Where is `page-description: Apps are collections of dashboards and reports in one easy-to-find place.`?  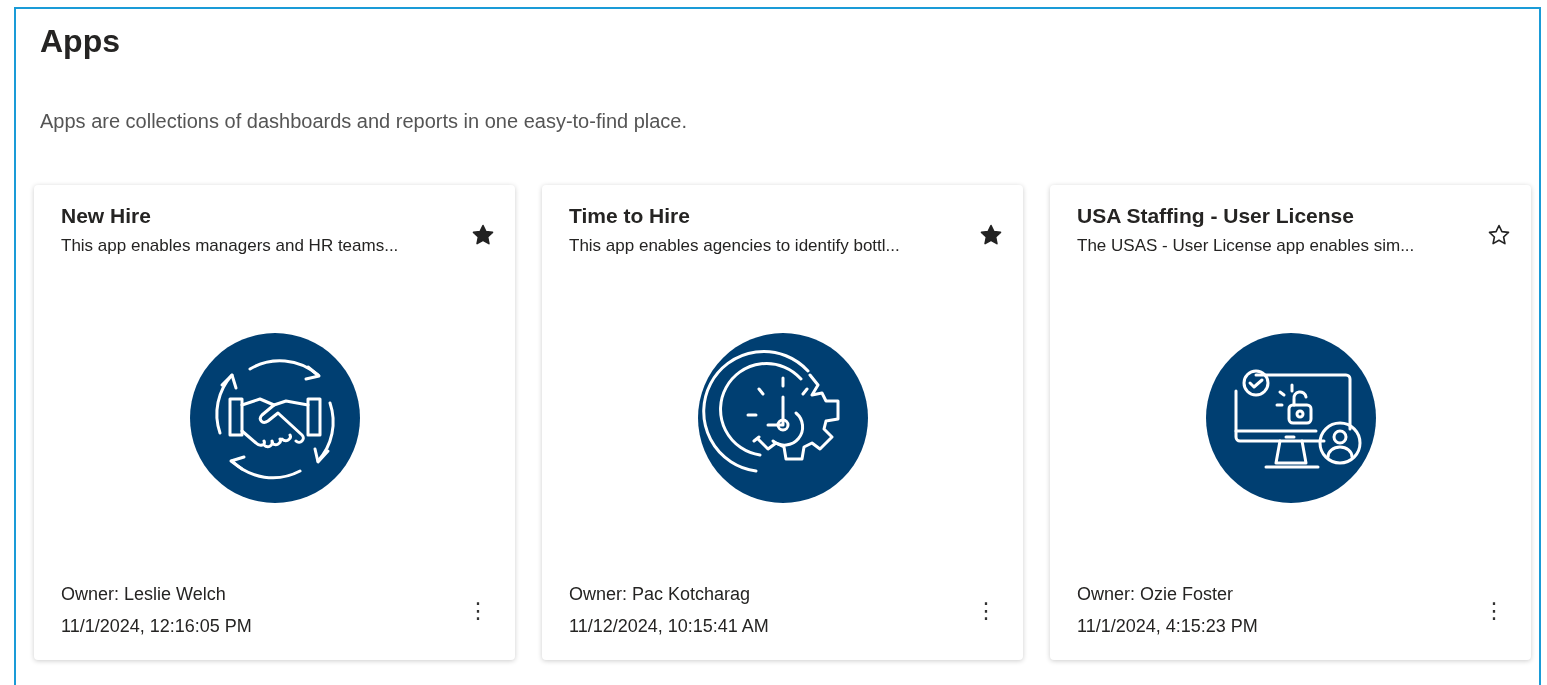
page-description: Apps are collections of dashboards and reports in one easy-to-find place. is located at coordinates (364, 121).